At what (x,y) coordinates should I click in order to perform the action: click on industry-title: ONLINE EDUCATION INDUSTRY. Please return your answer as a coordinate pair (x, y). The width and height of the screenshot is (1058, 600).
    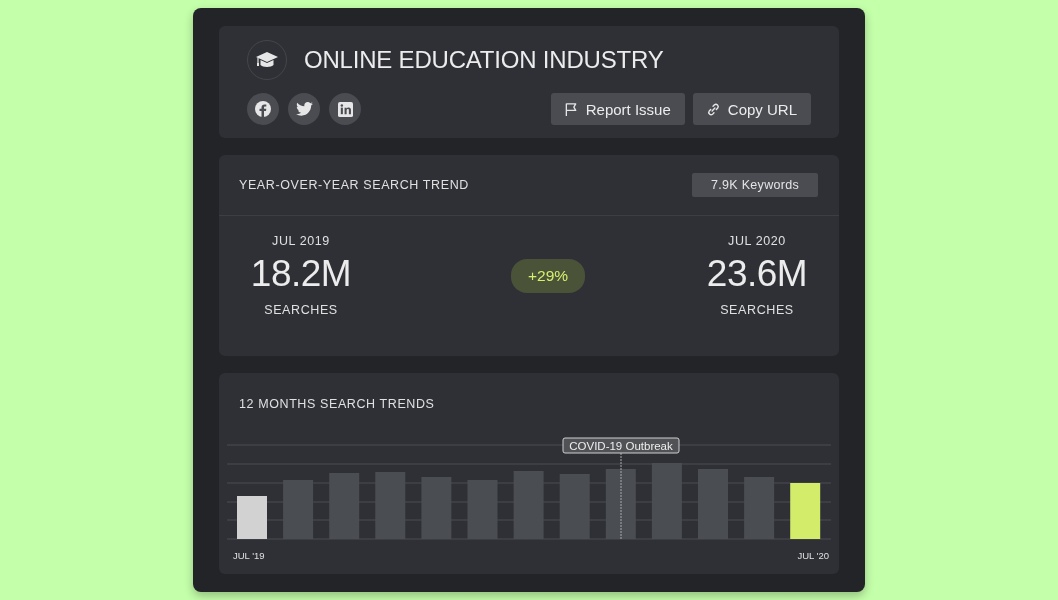
    Looking at the image, I should click on (484, 60).